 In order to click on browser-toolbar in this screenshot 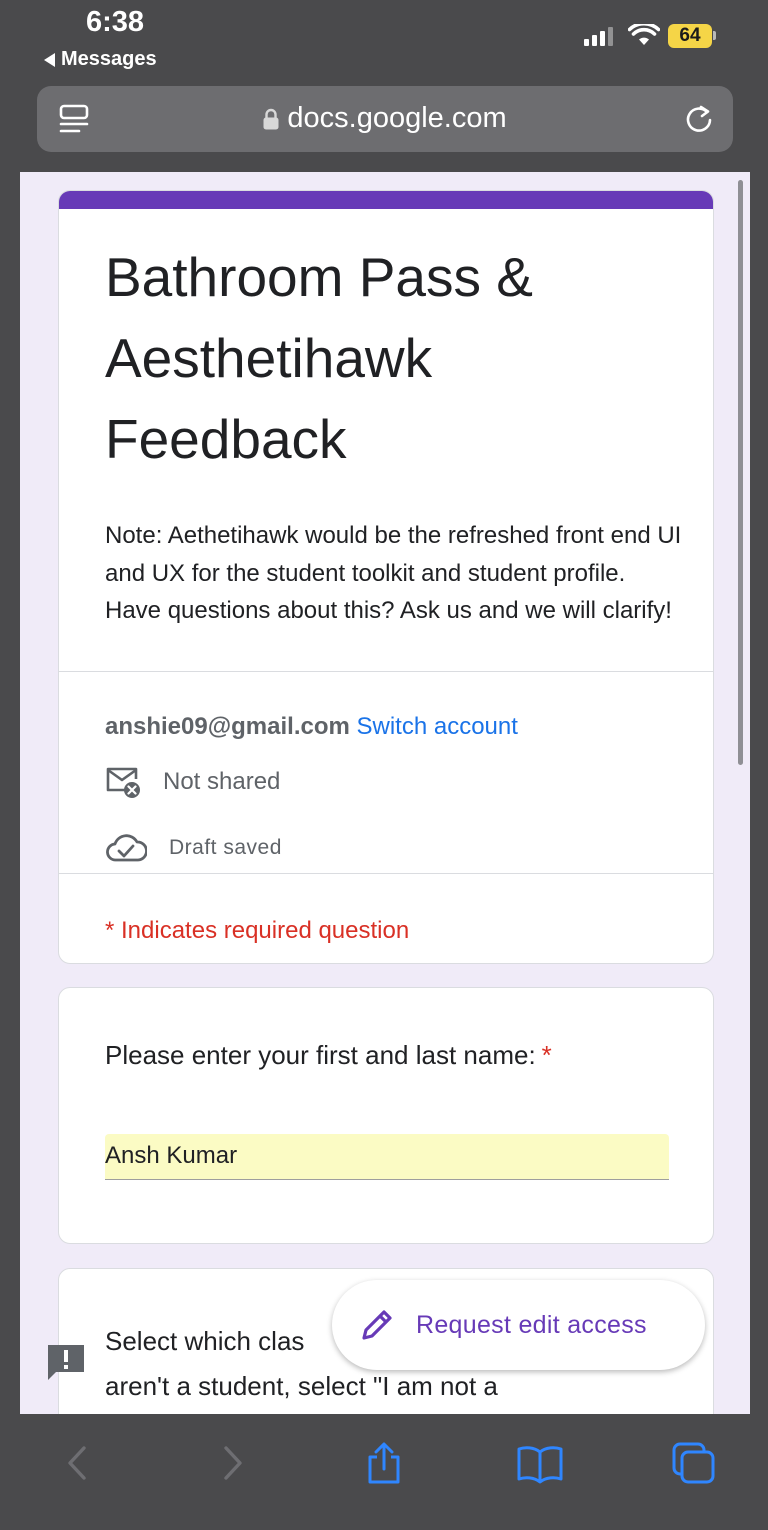, I will do `click(384, 1472)`.